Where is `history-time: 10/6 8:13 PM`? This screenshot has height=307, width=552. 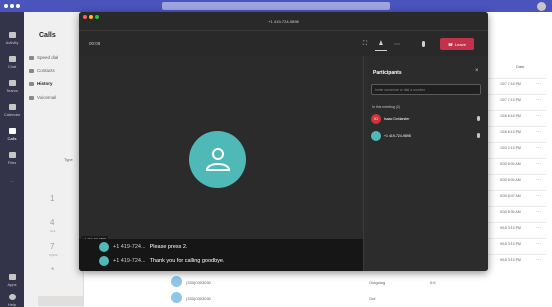
history-time: 10/6 8:13 PM is located at coordinates (510, 132).